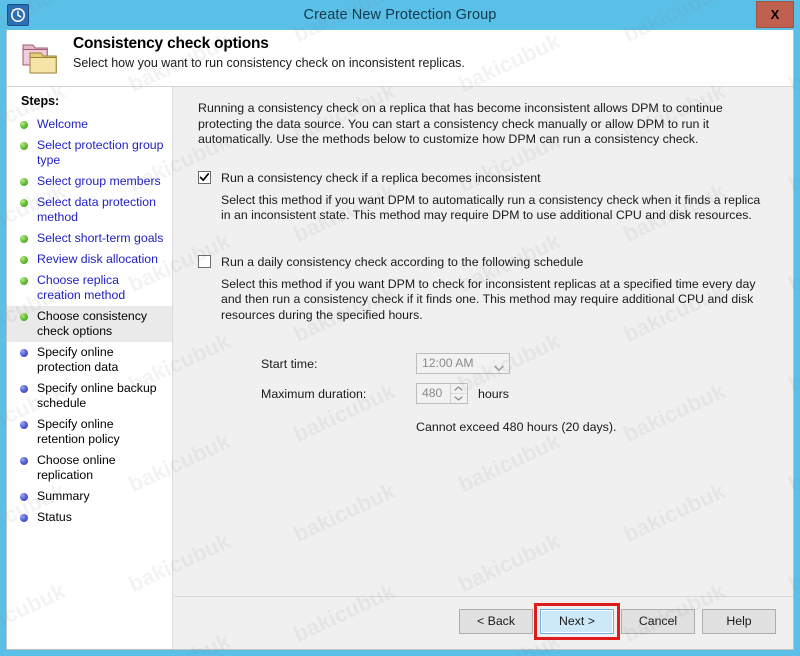 The width and height of the screenshot is (800, 656). I want to click on page-title: Consistency check options, so click(171, 43).